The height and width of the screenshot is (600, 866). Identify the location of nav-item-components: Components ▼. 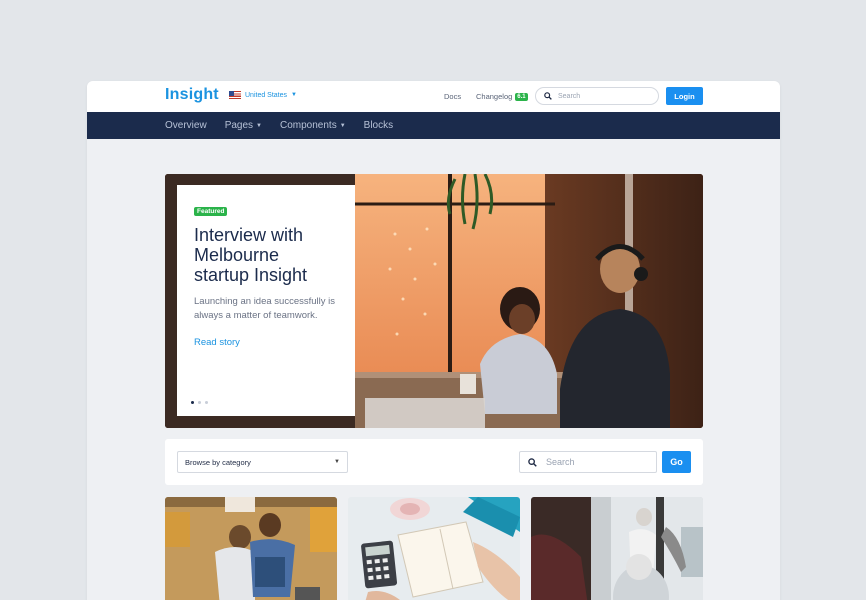
(313, 125).